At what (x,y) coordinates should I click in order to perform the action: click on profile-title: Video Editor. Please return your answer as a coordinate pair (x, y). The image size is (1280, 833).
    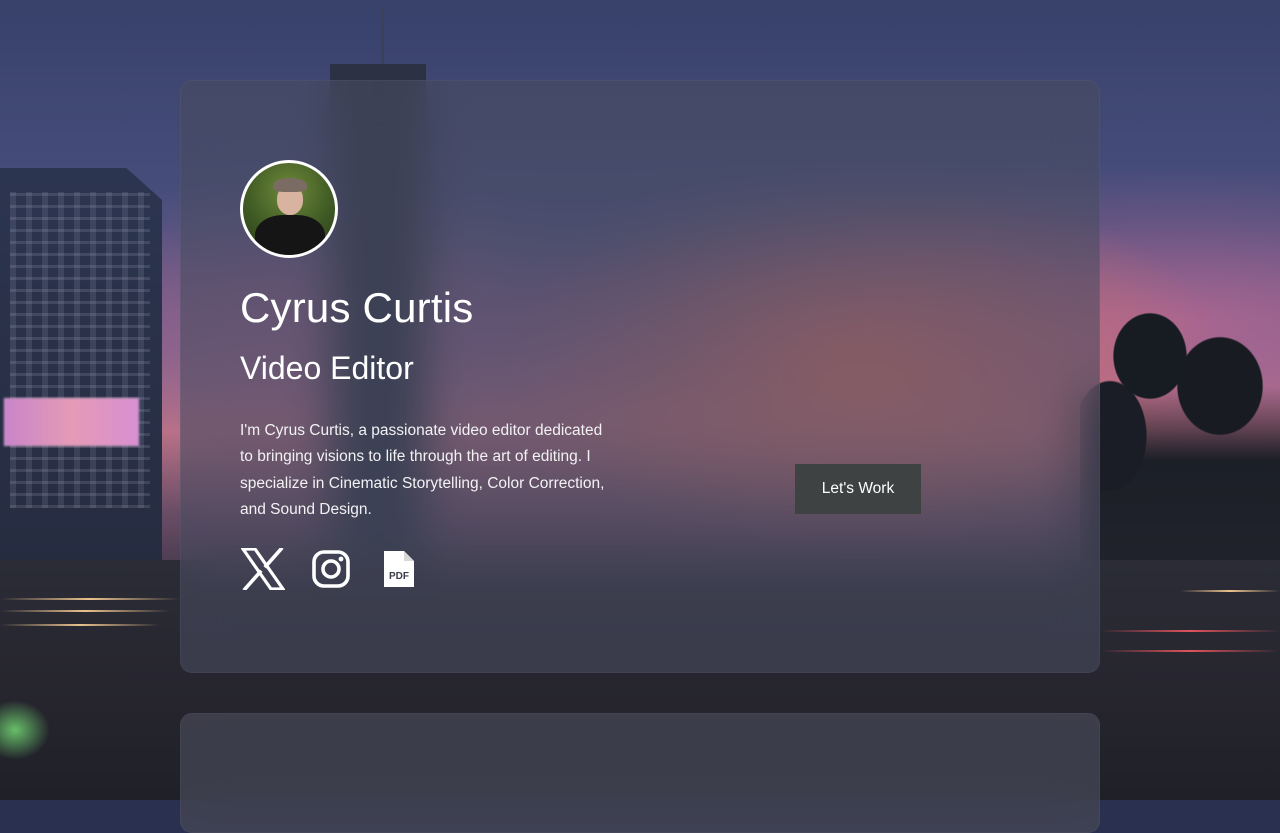
    Looking at the image, I should click on (327, 368).